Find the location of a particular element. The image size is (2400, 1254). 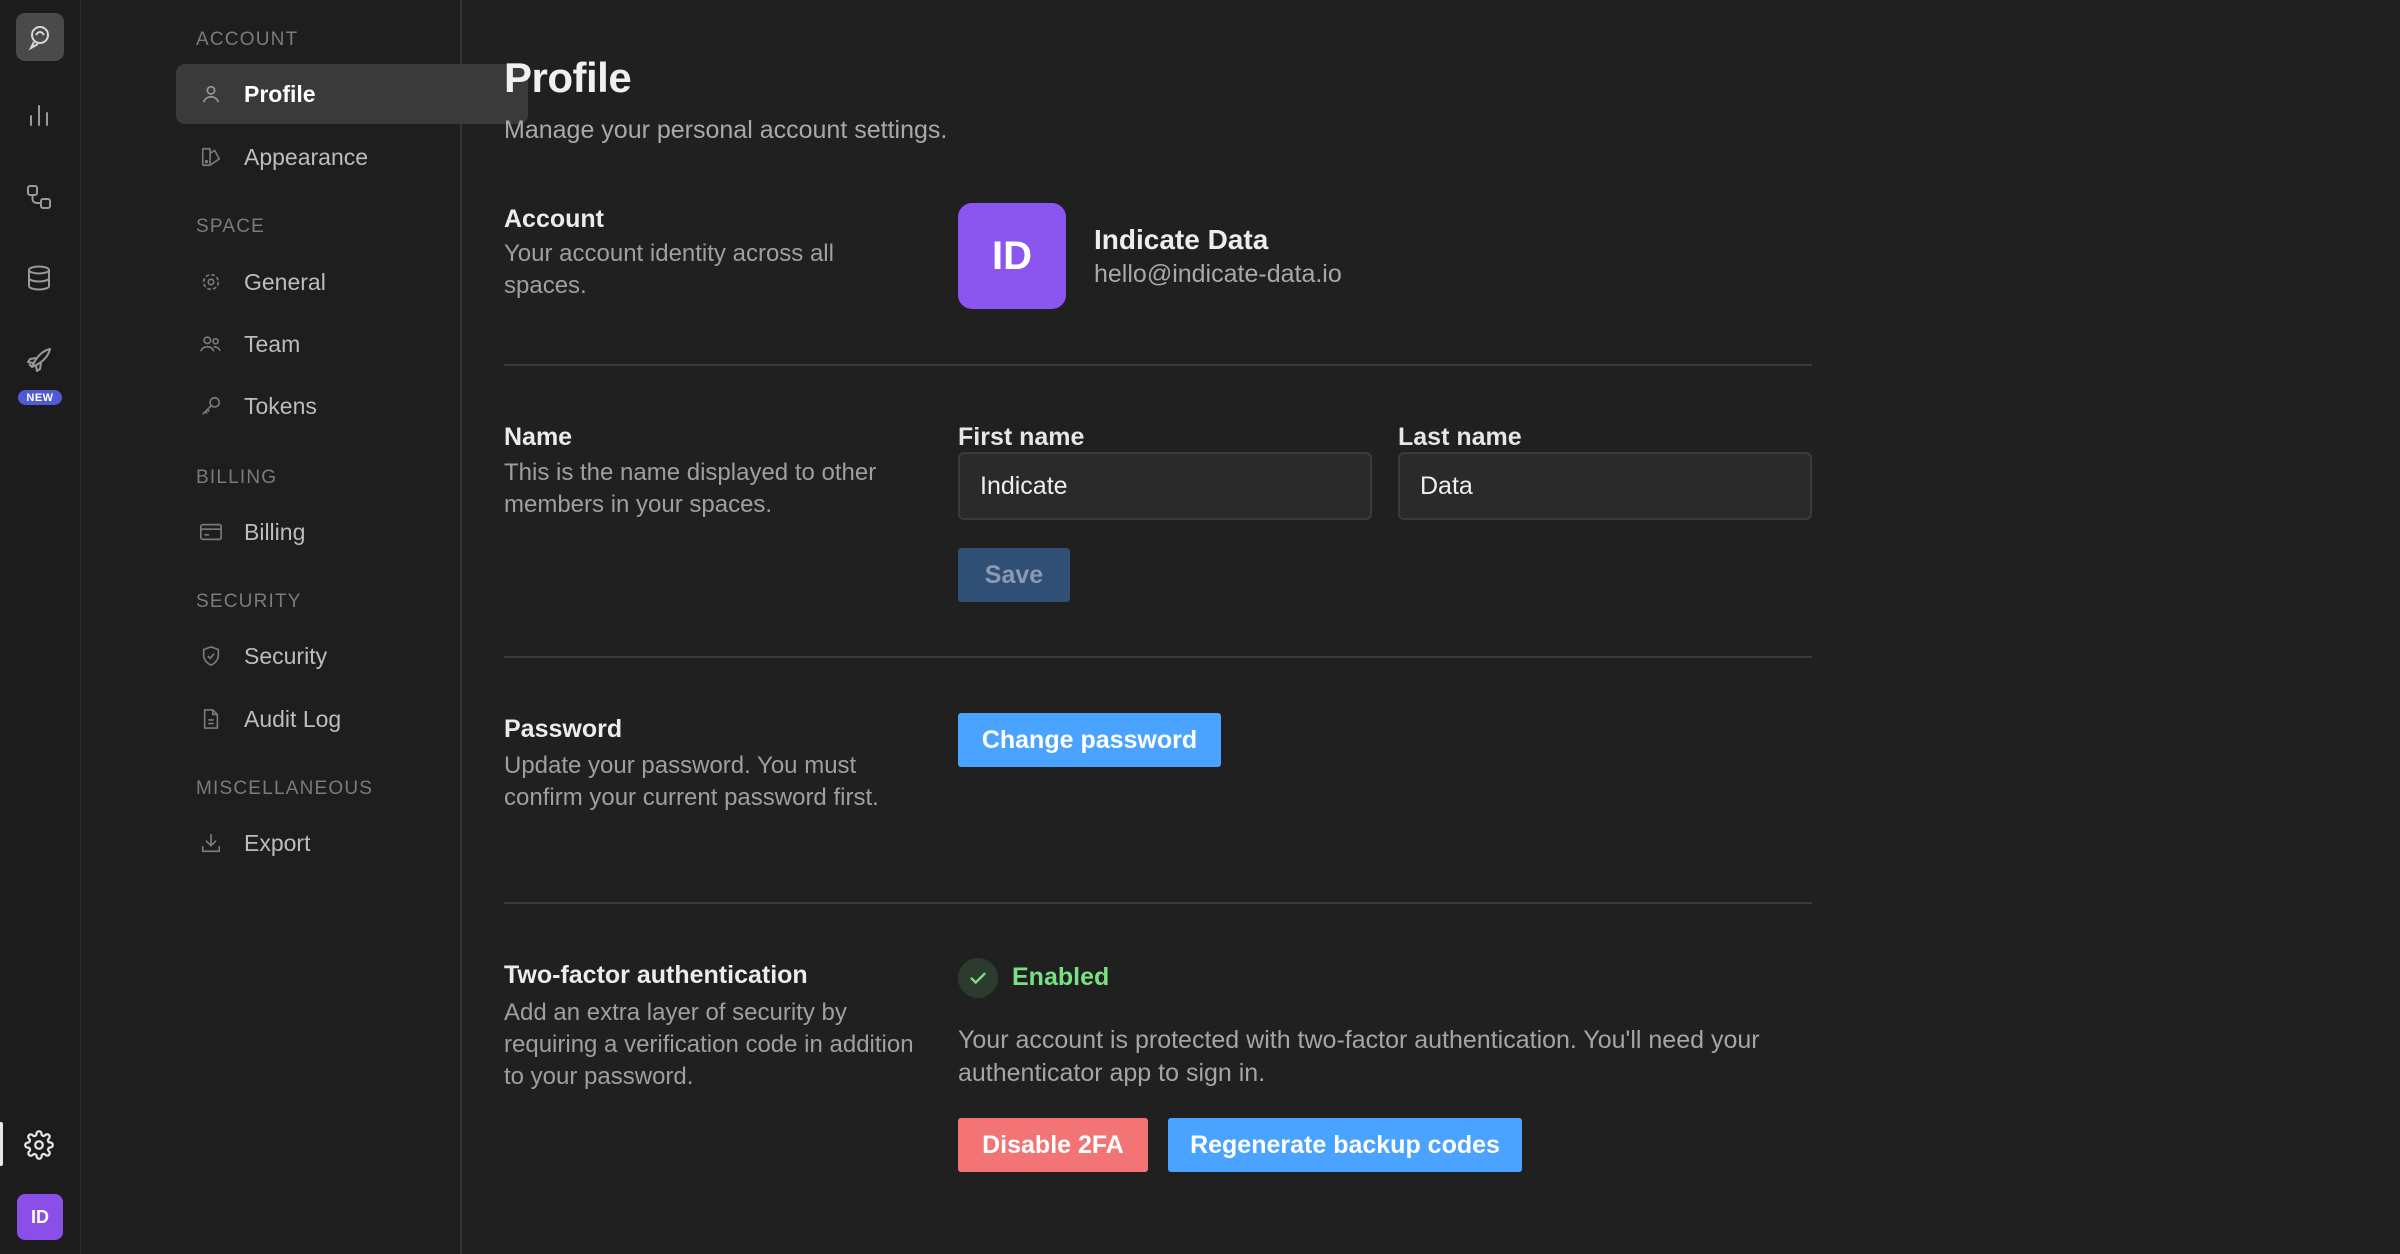

page-title: Profile is located at coordinates (568, 77).